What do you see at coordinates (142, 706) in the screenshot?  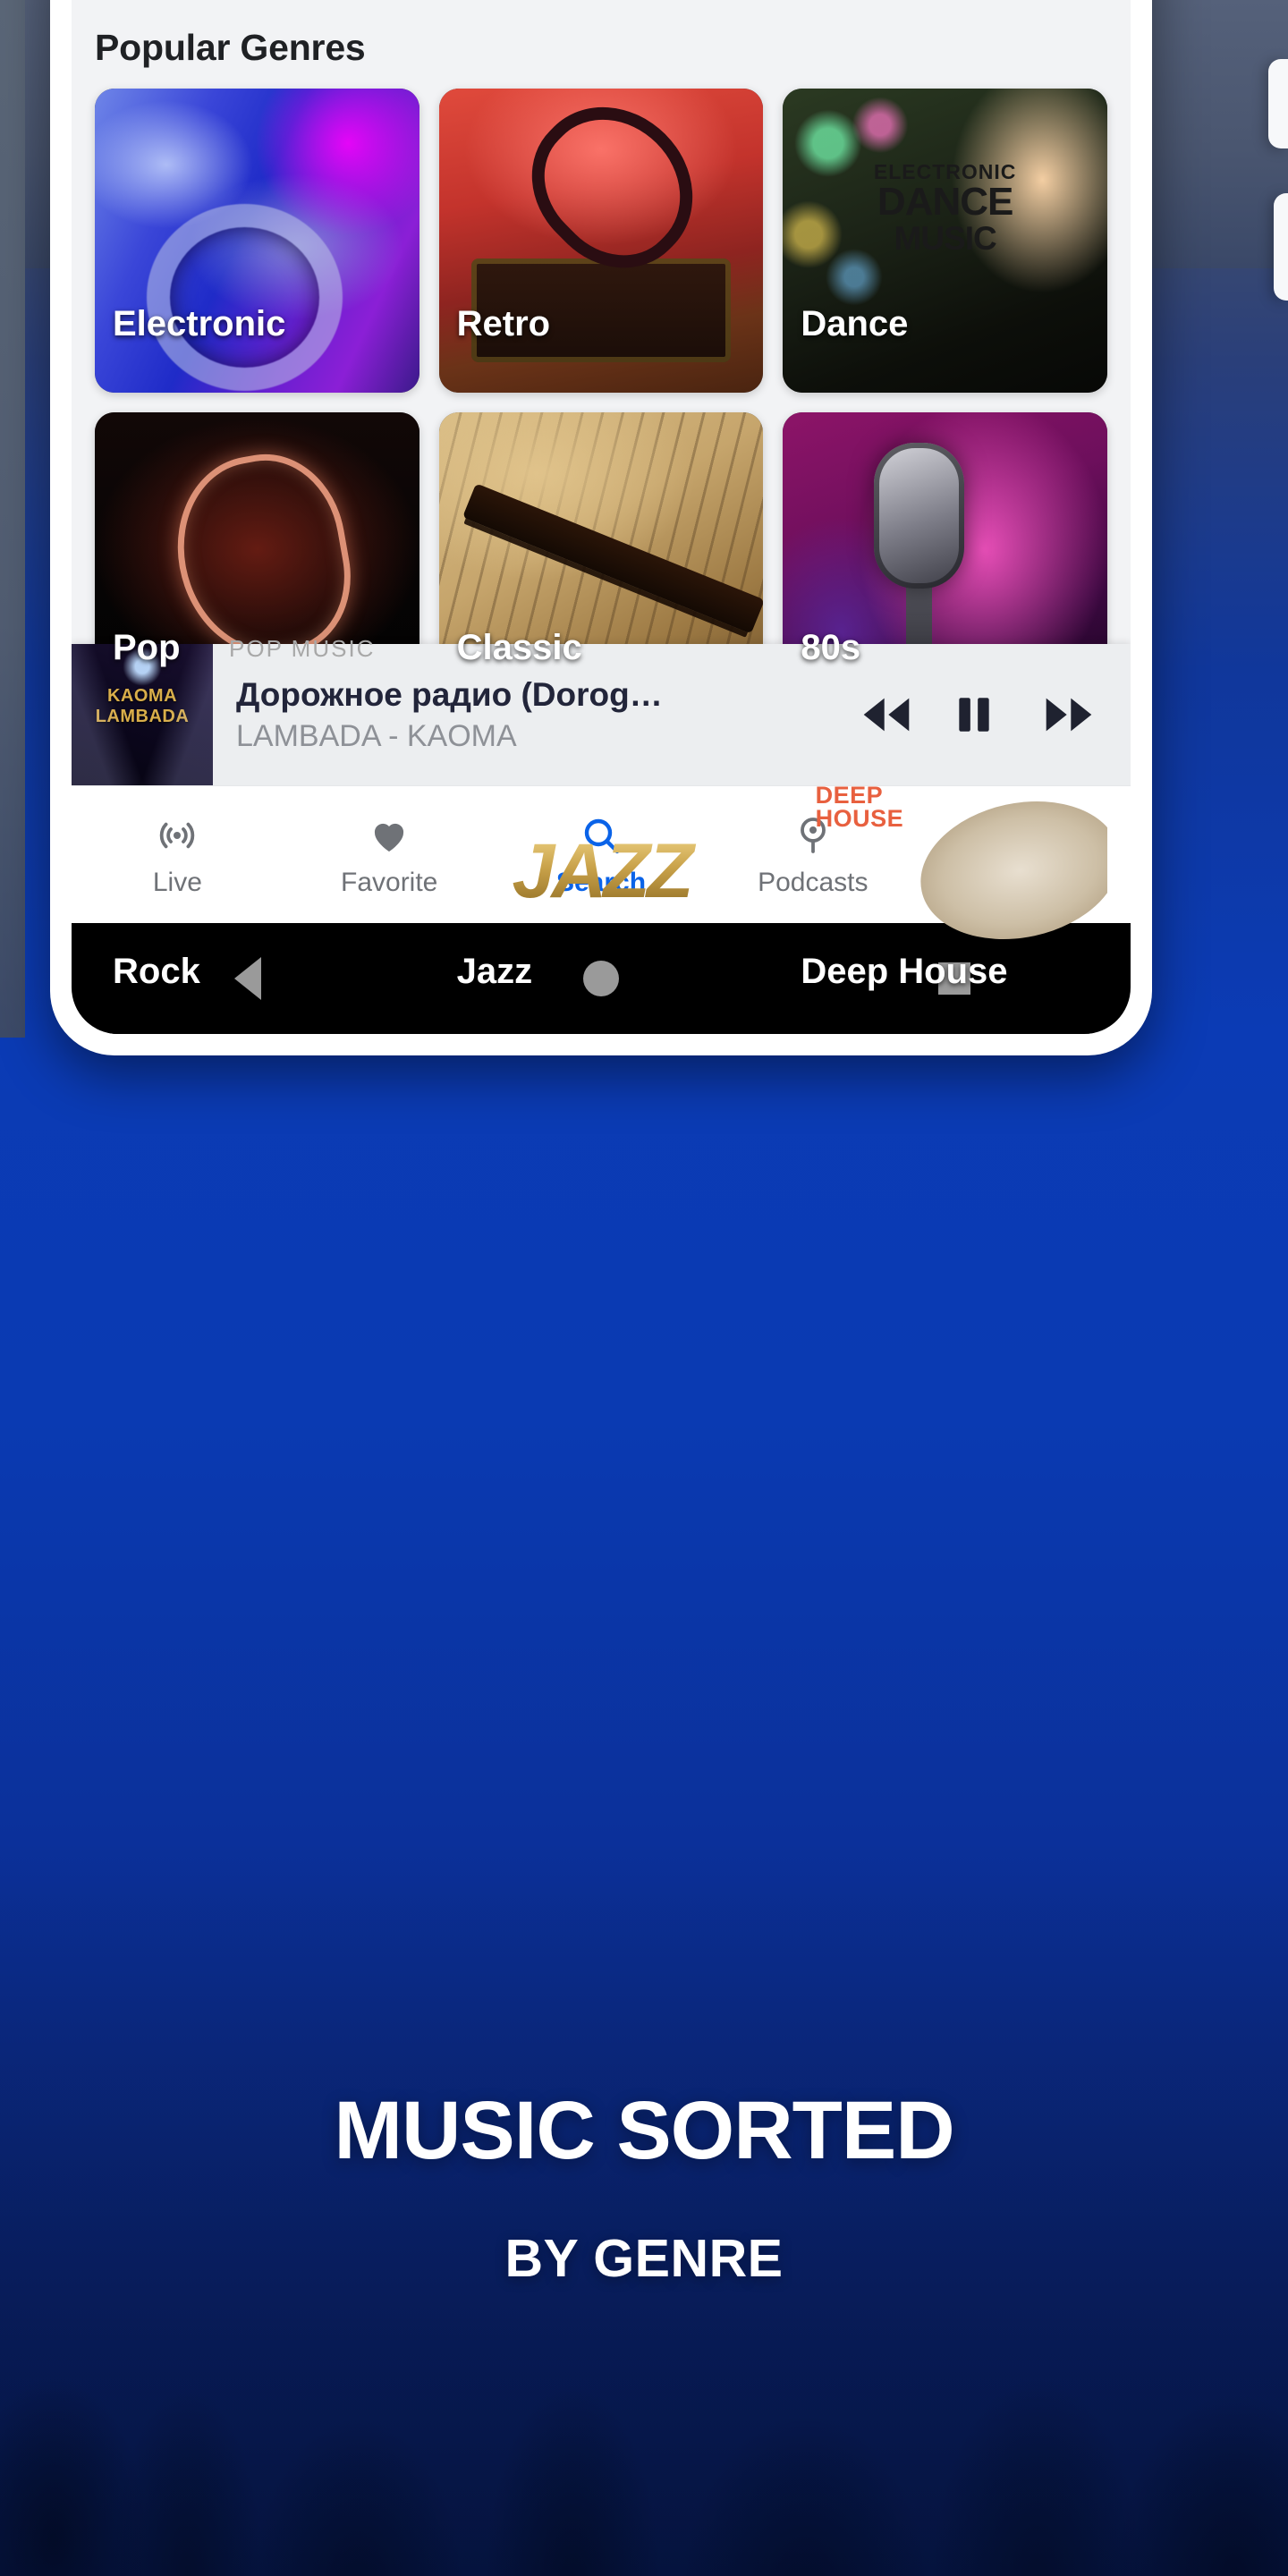 I see `album-art-title: KAOMA LAMBADA` at bounding box center [142, 706].